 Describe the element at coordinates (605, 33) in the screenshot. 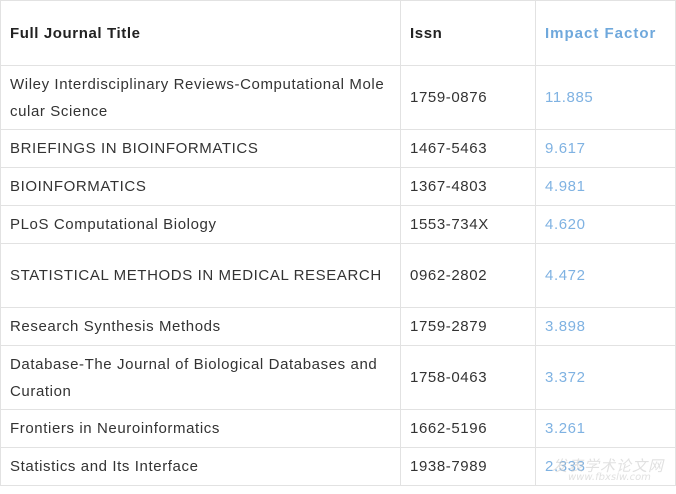

I see `column-header-impact-factor: Impact Factor` at that location.